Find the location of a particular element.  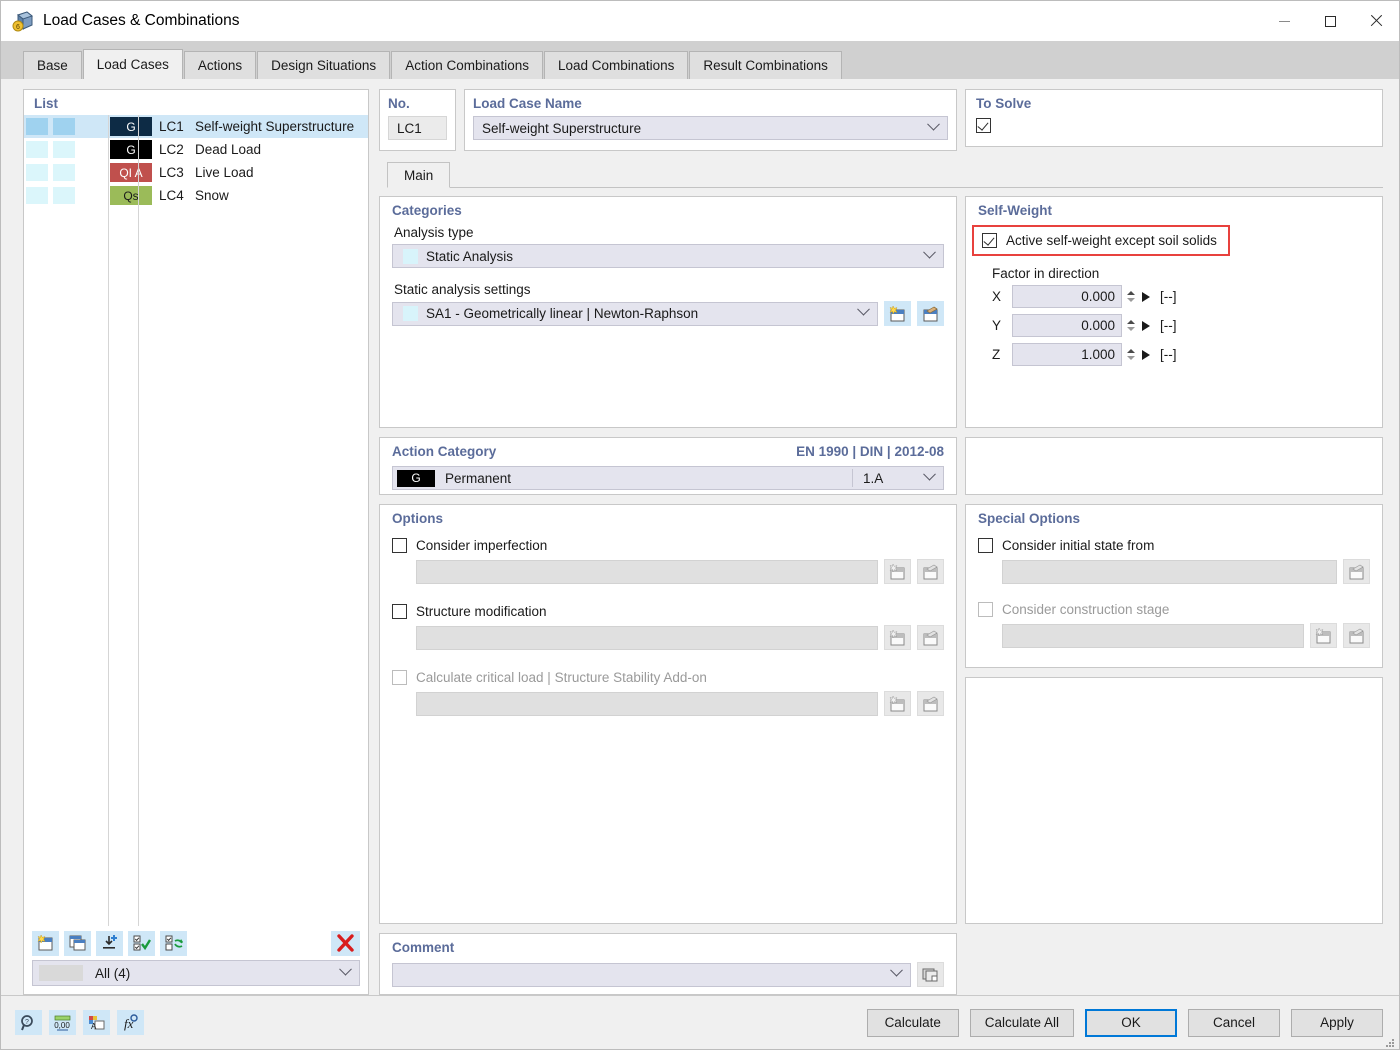

comment-library-icon is located at coordinates (930, 974).